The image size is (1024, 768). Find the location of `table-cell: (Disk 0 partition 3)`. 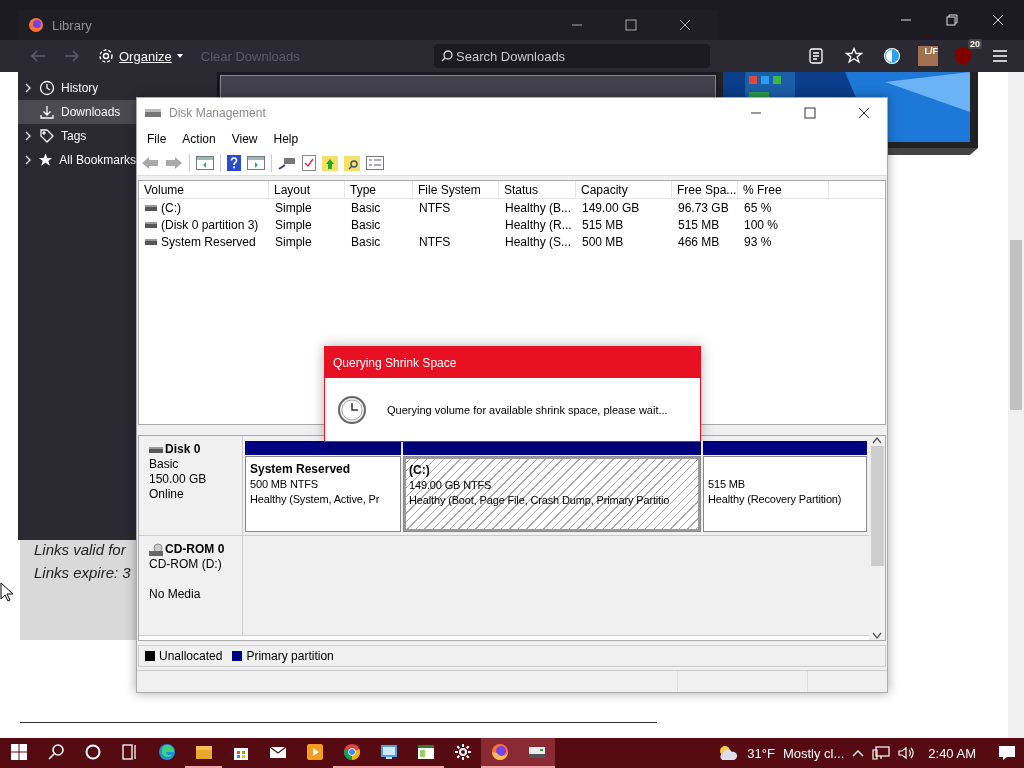

table-cell: (Disk 0 partition 3) is located at coordinates (210, 224).